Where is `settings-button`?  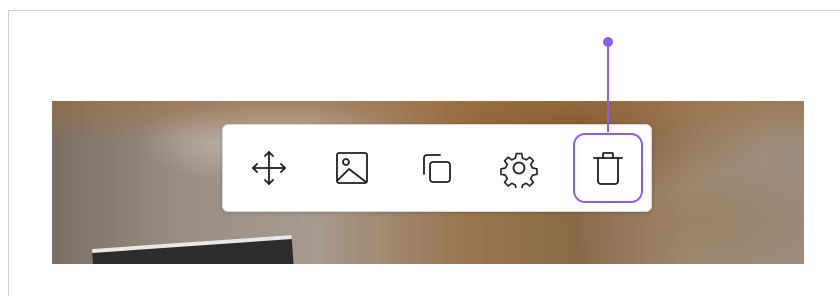 settings-button is located at coordinates (519, 168).